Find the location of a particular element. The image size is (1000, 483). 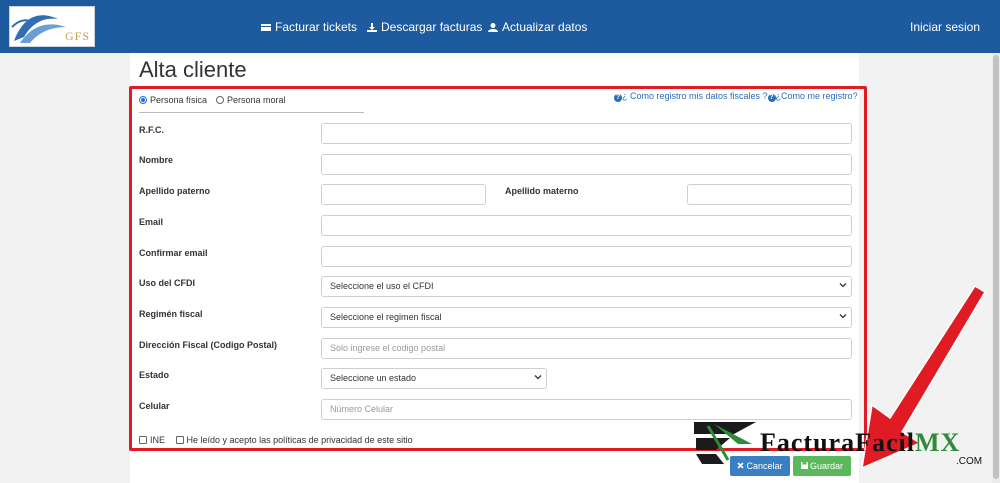

watermark-domain: .COM is located at coordinates (969, 461).